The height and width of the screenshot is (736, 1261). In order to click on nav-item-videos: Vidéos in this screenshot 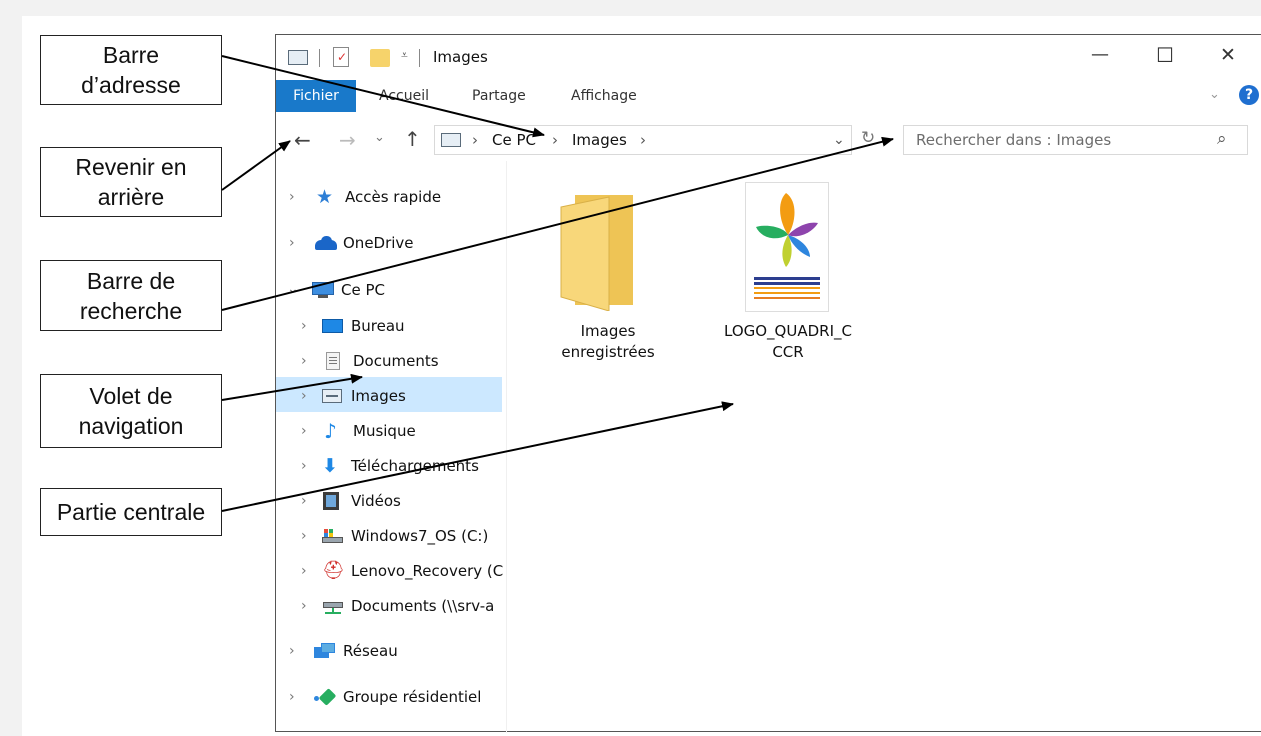, I will do `click(361, 501)`.